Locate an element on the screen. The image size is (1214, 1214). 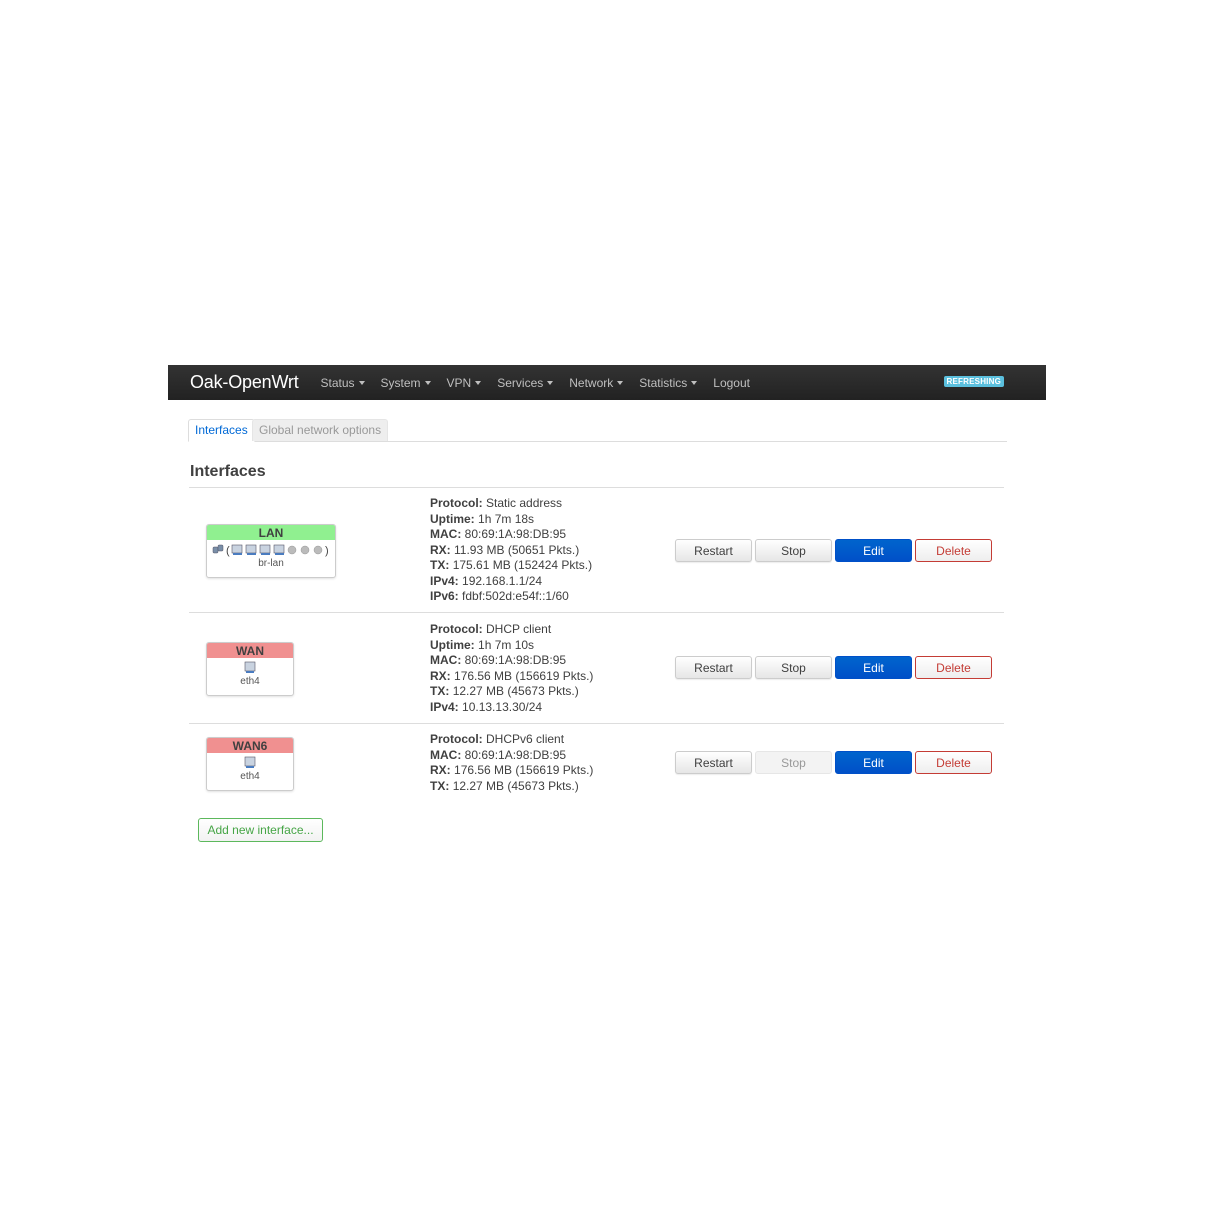
tab-global-network-options: Global network options is located at coordinates (320, 430).